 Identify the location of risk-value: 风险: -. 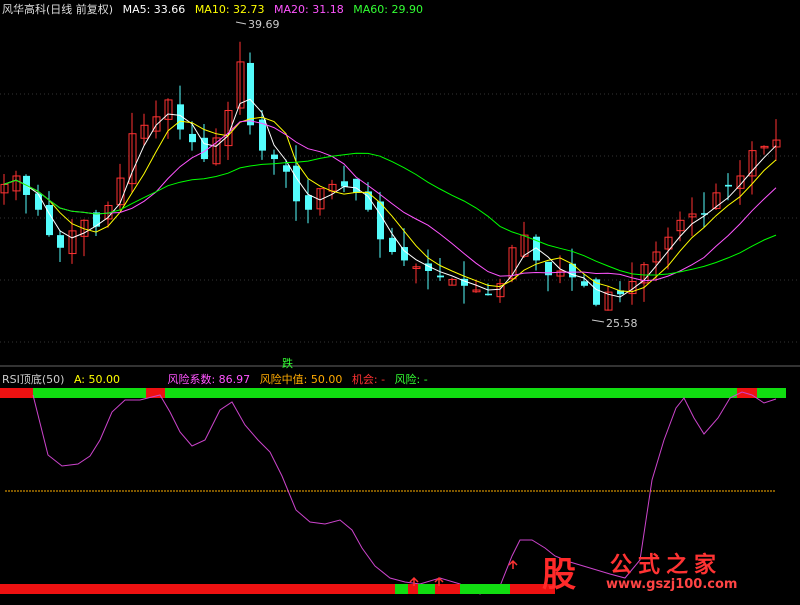
(411, 379).